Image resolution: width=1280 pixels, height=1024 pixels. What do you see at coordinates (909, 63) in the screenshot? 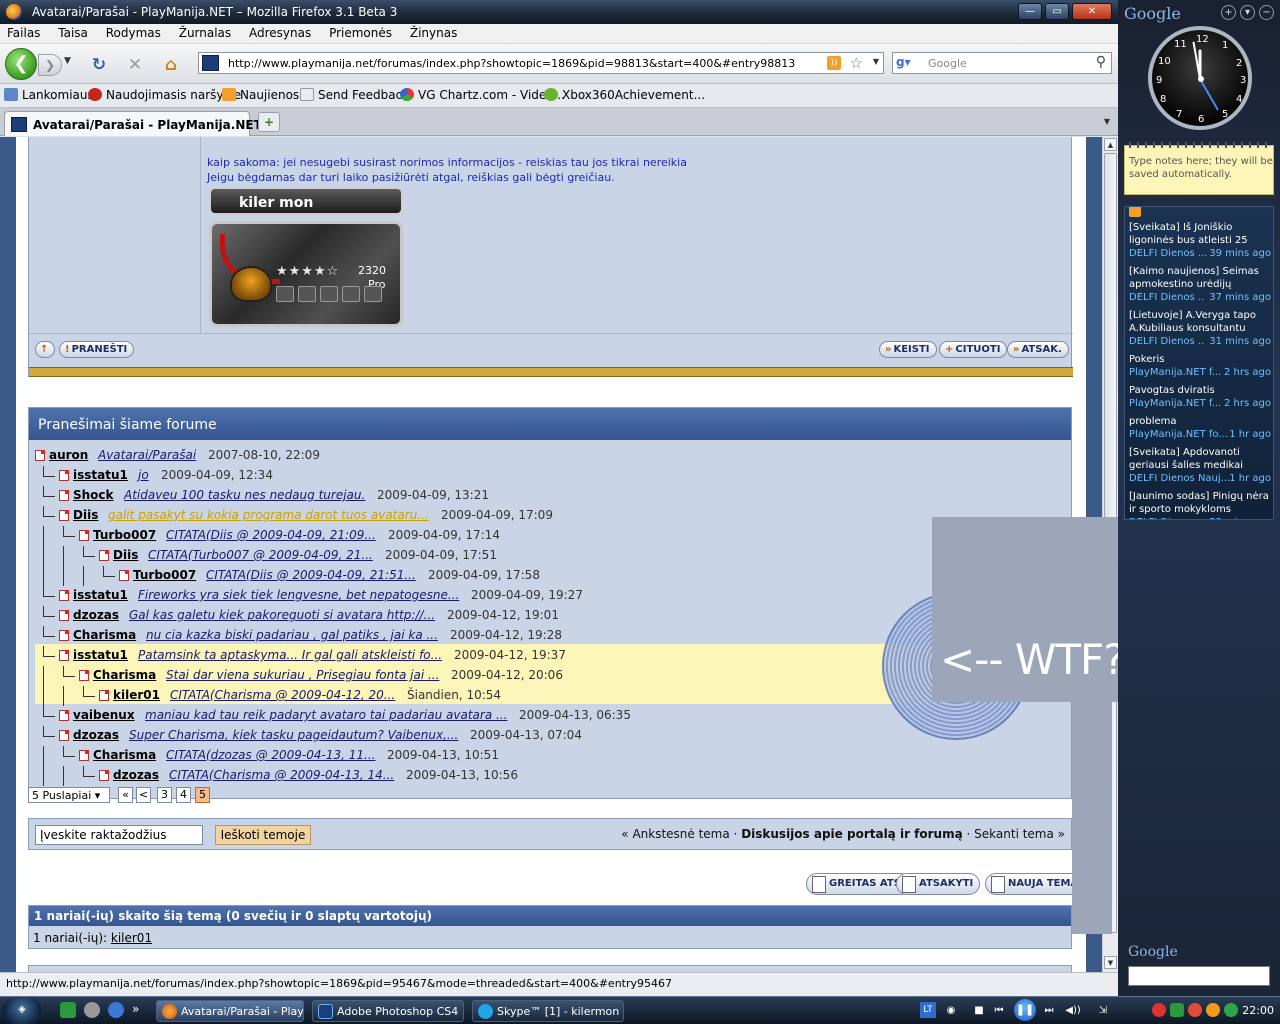
I see `google-engine-icon: g▾` at bounding box center [909, 63].